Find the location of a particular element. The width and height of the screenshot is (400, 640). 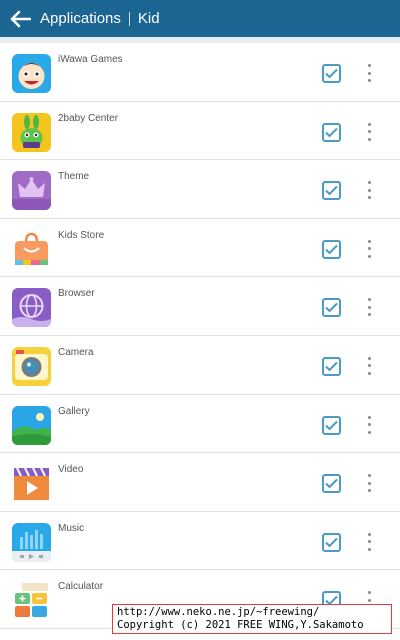

2baby-center-icon is located at coordinates (31, 132).